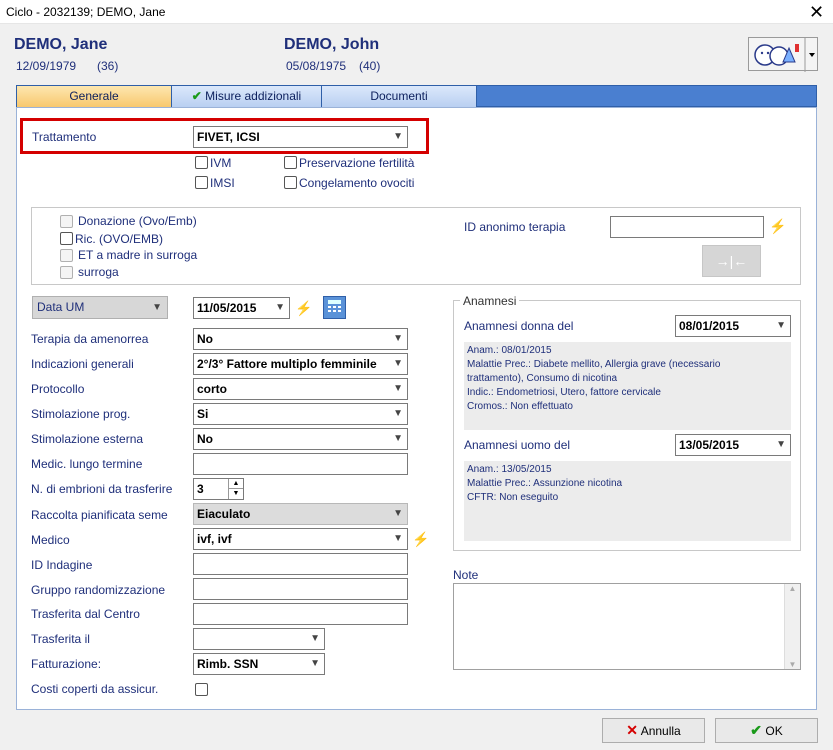 This screenshot has height=750, width=833. Describe the element at coordinates (513, 497) in the screenshot. I see `summary-line: CFTR: Non eseguito` at that location.